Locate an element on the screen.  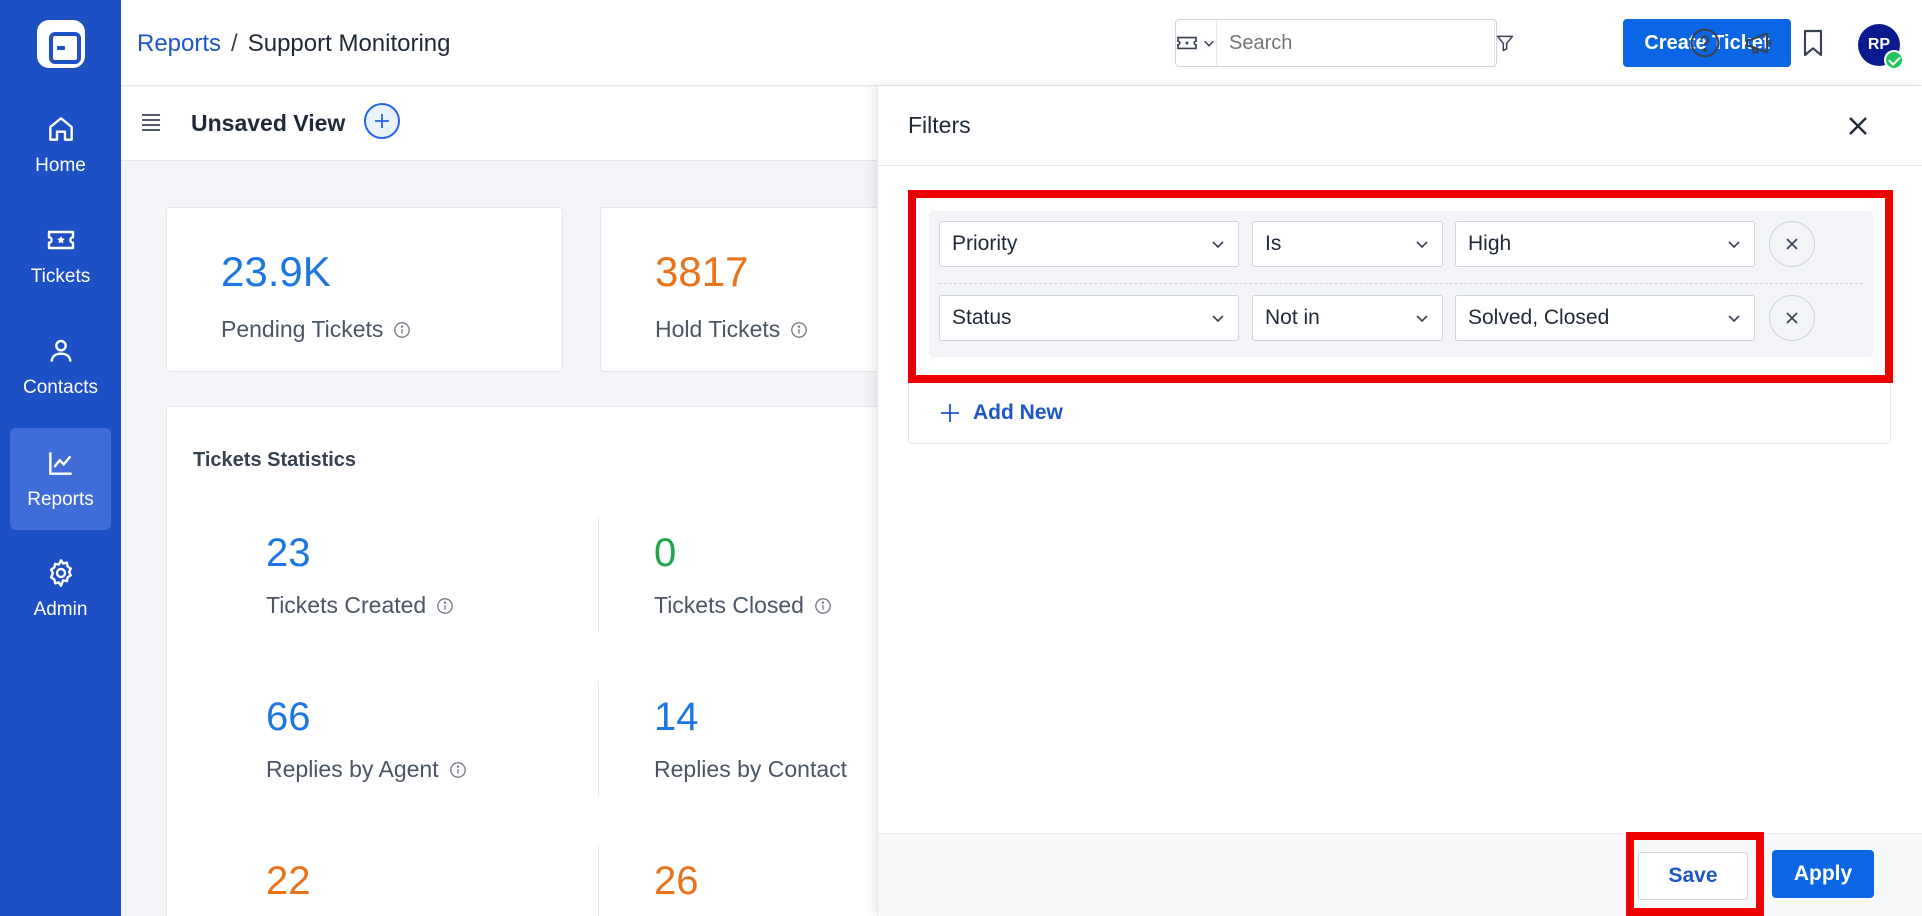
kpi-card-pending: 23.9K Pending Tickets is located at coordinates (364, 289).